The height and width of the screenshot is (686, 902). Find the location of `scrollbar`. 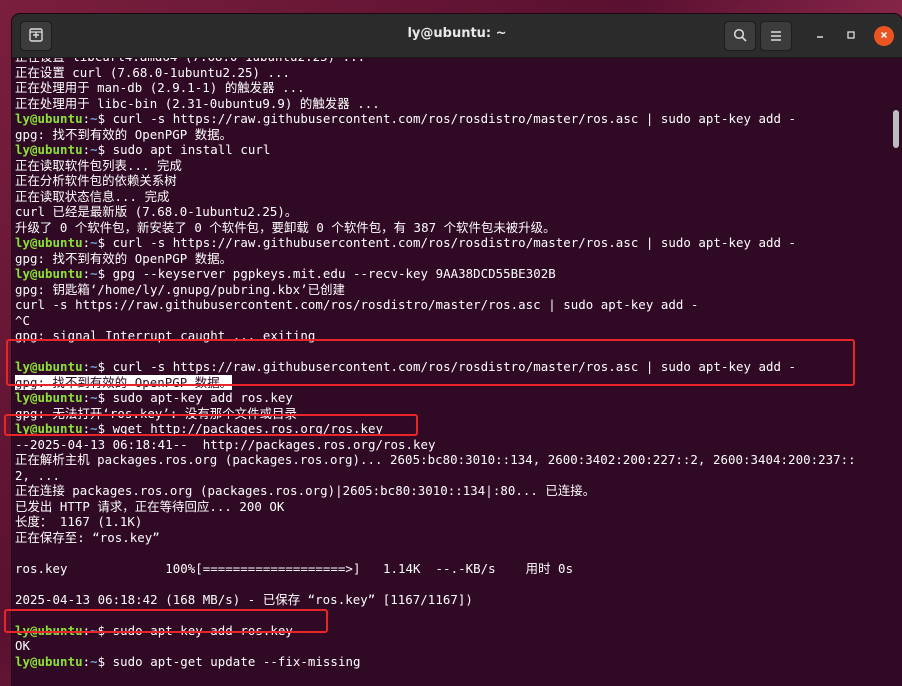

scrollbar is located at coordinates (895, 372).